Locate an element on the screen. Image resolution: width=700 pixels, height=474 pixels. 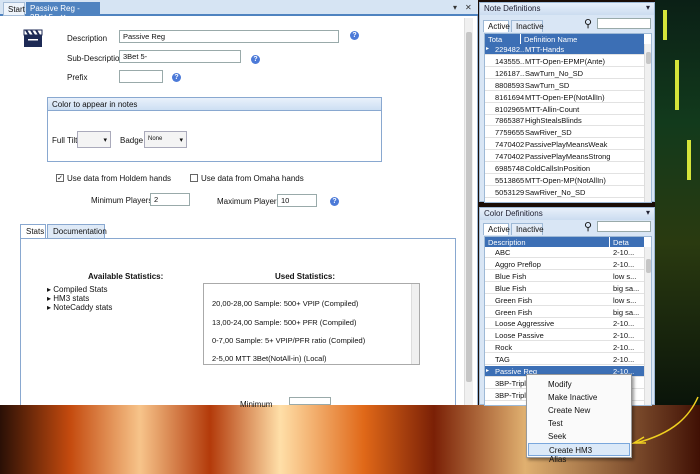
table-cell: Green Fish is located at coordinates (514, 312).